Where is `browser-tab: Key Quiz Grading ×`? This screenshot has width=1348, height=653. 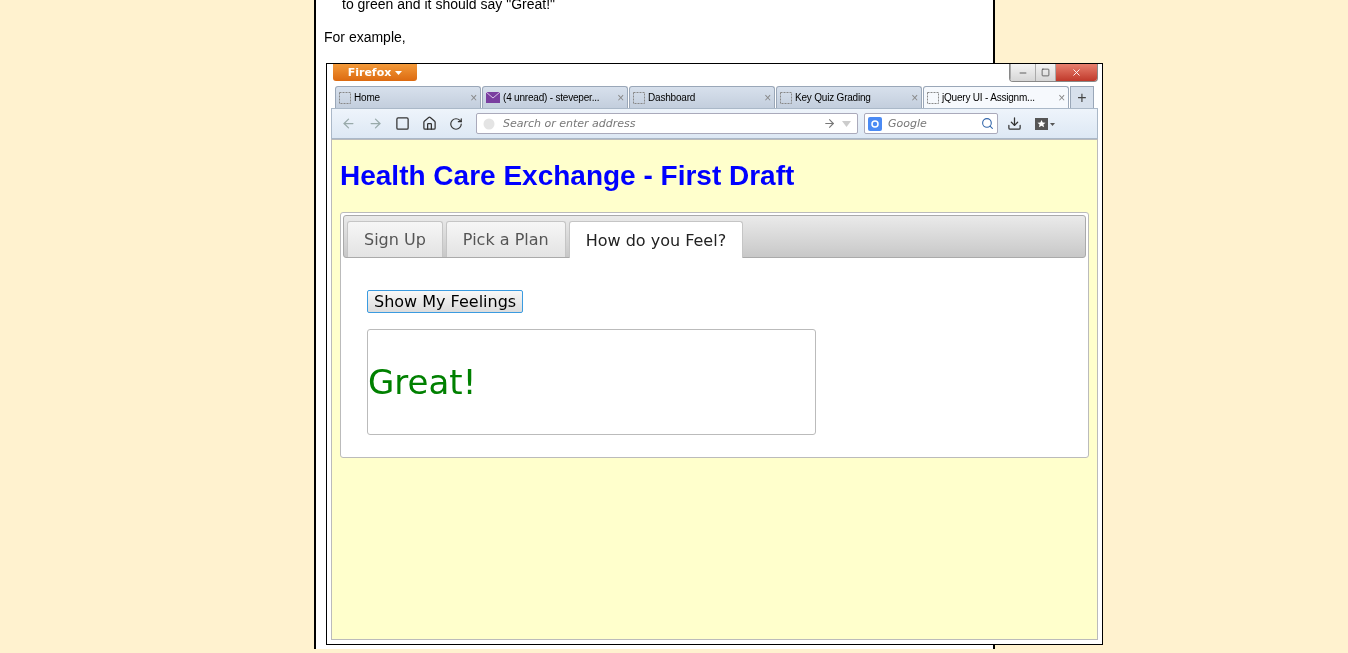
browser-tab: Key Quiz Grading × is located at coordinates (849, 97).